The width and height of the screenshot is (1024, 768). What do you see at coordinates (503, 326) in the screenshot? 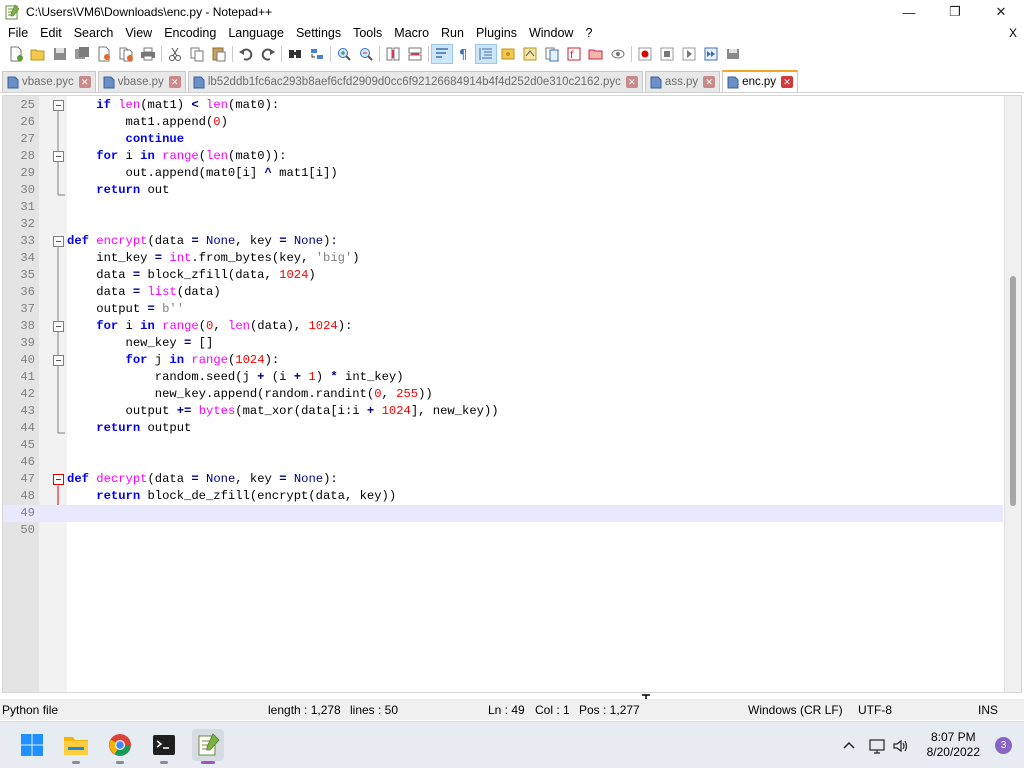
I see `code-line: 38 for i in range(0, len(data), 1024):` at bounding box center [503, 326].